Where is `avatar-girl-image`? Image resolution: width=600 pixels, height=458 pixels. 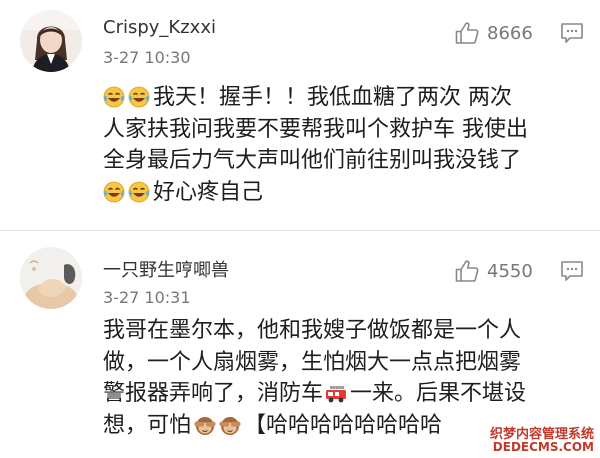 avatar-girl-image is located at coordinates (51, 41).